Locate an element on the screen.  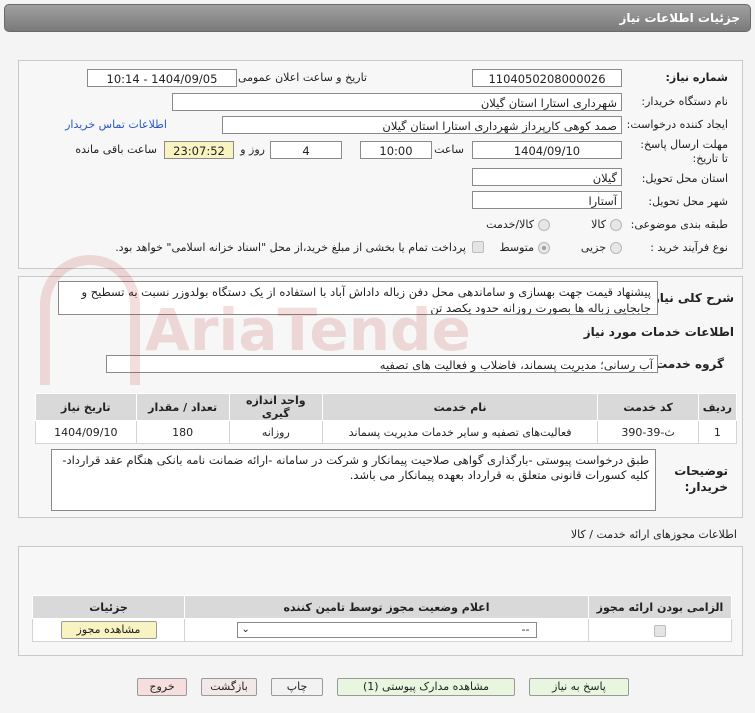
remaining-label: ساعت باقی مانده is located at coordinates (116, 149).